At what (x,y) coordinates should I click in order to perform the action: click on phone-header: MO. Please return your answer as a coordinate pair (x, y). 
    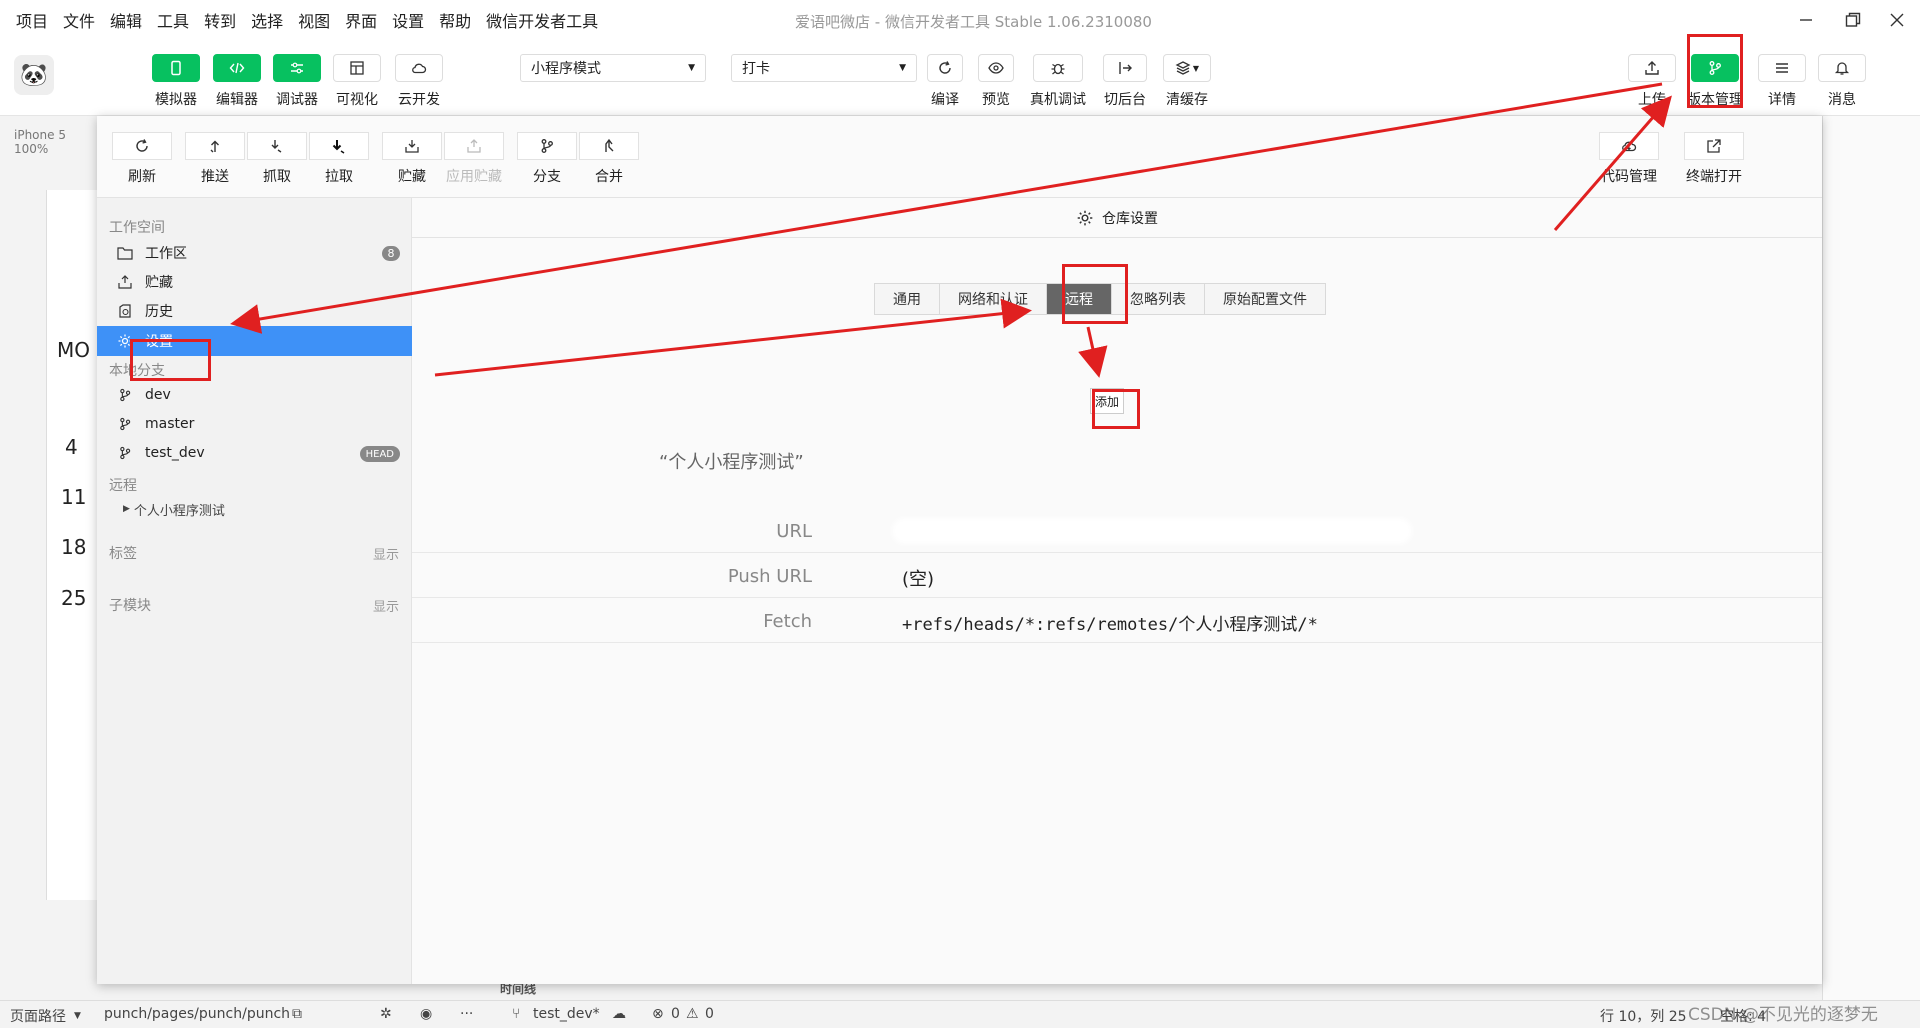
    Looking at the image, I should click on (73, 350).